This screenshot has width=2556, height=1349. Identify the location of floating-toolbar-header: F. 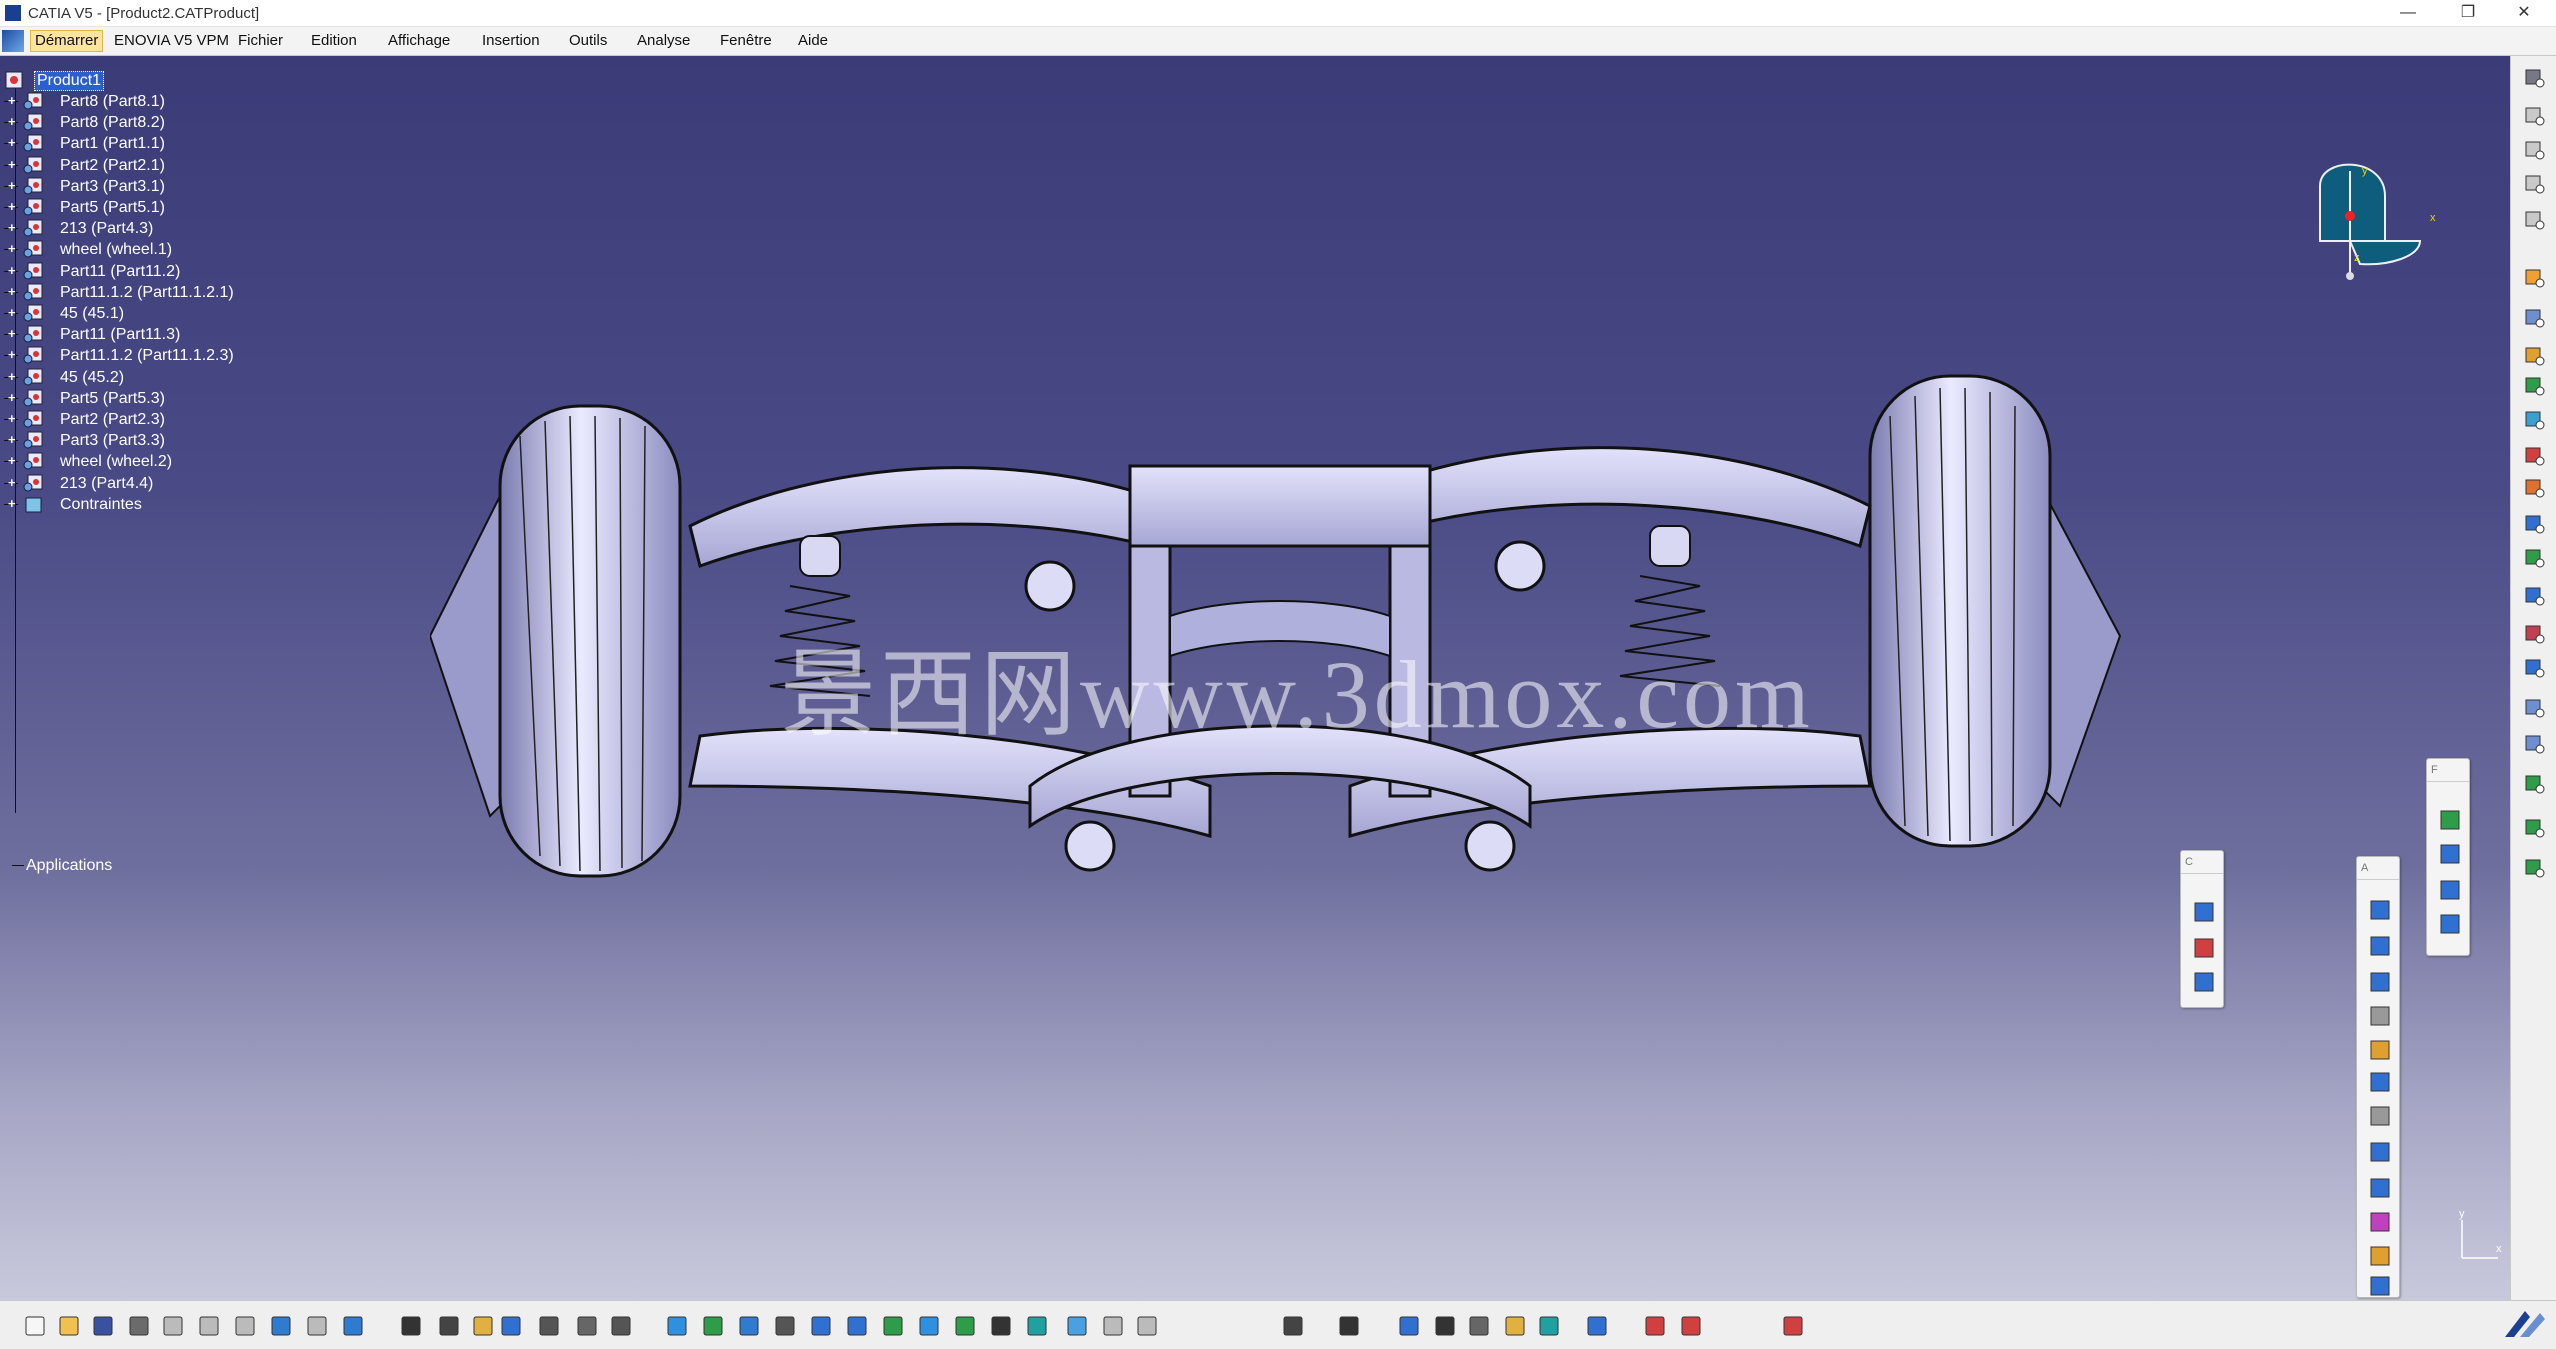
(2448, 770).